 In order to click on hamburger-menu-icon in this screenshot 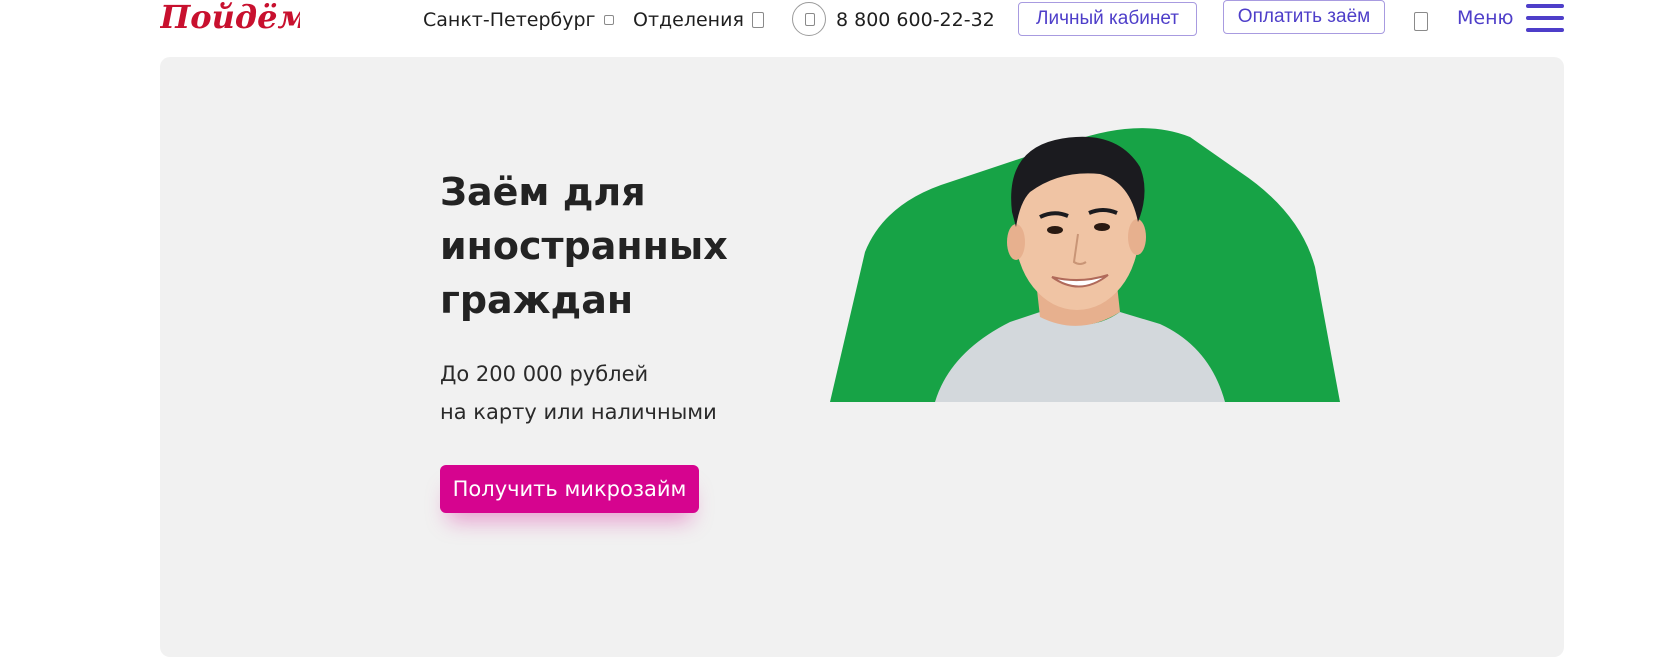, I will do `click(1545, 19)`.